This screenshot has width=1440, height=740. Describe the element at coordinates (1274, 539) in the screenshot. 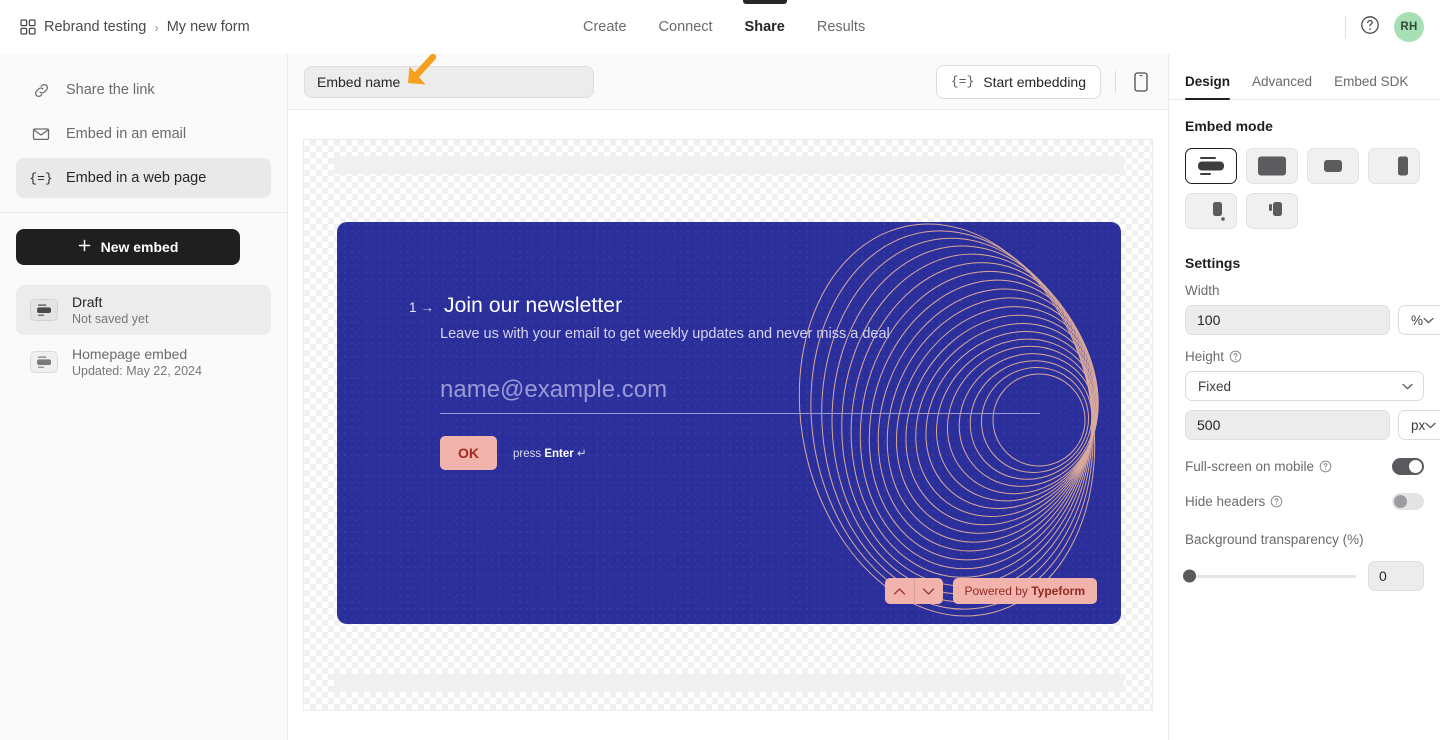

I see `bg-transparency-label-text: Background transparency (%)` at that location.